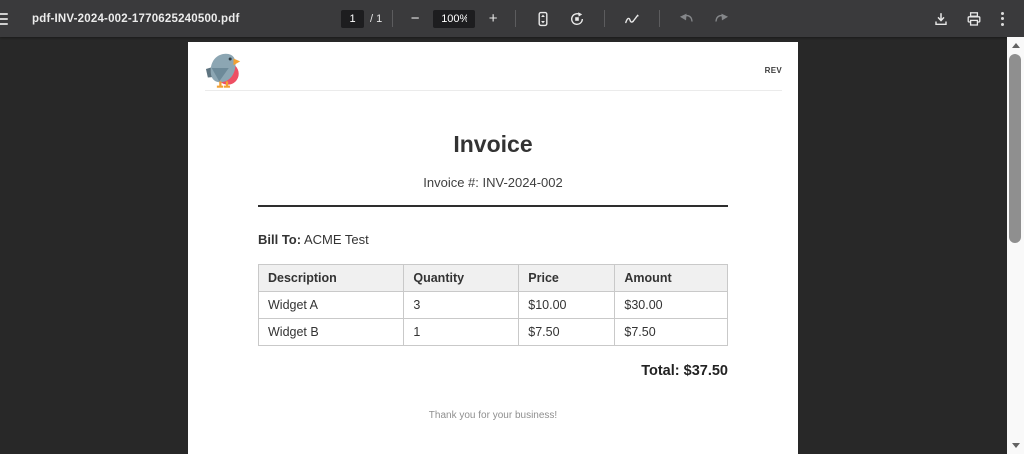 The width and height of the screenshot is (1024, 454). Describe the element at coordinates (493, 239) in the screenshot. I see `bill-to-line: Bill To: ACME Test` at that location.